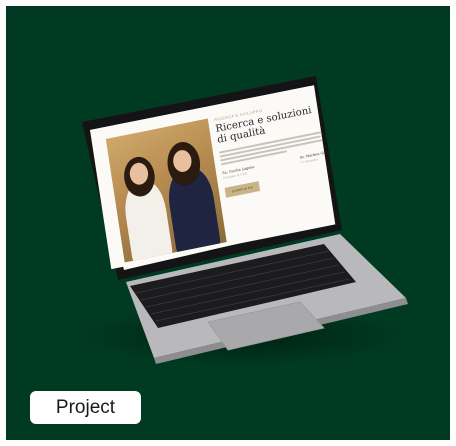 Image resolution: width=456 pixels, height=446 pixels. I want to click on person-1: Sa. Cecilia Lagana Founder & CEO, so click(238, 172).